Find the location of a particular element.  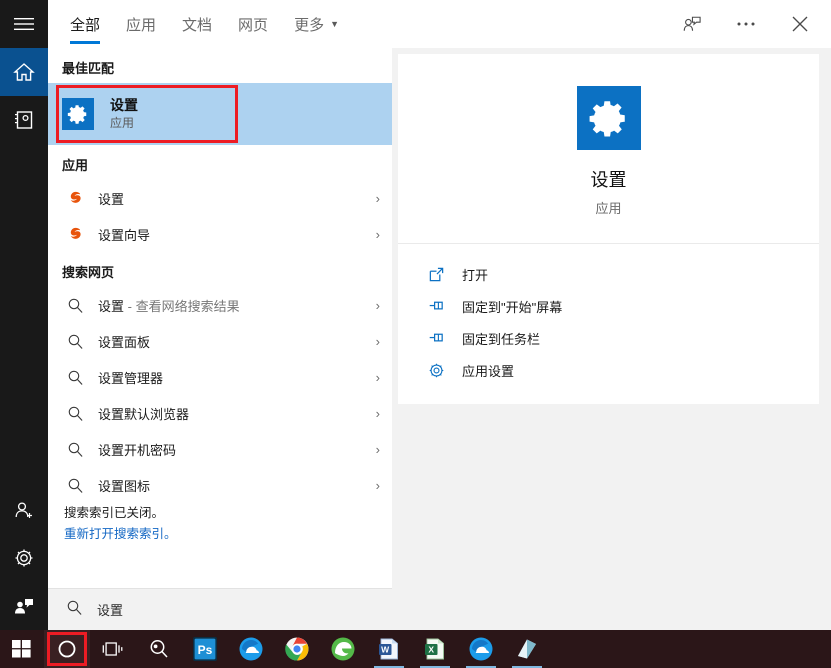

preview-action-list: 打开 固定到"开始"屏幕 固定到任务栏 应用设置 is located at coordinates (608, 324).